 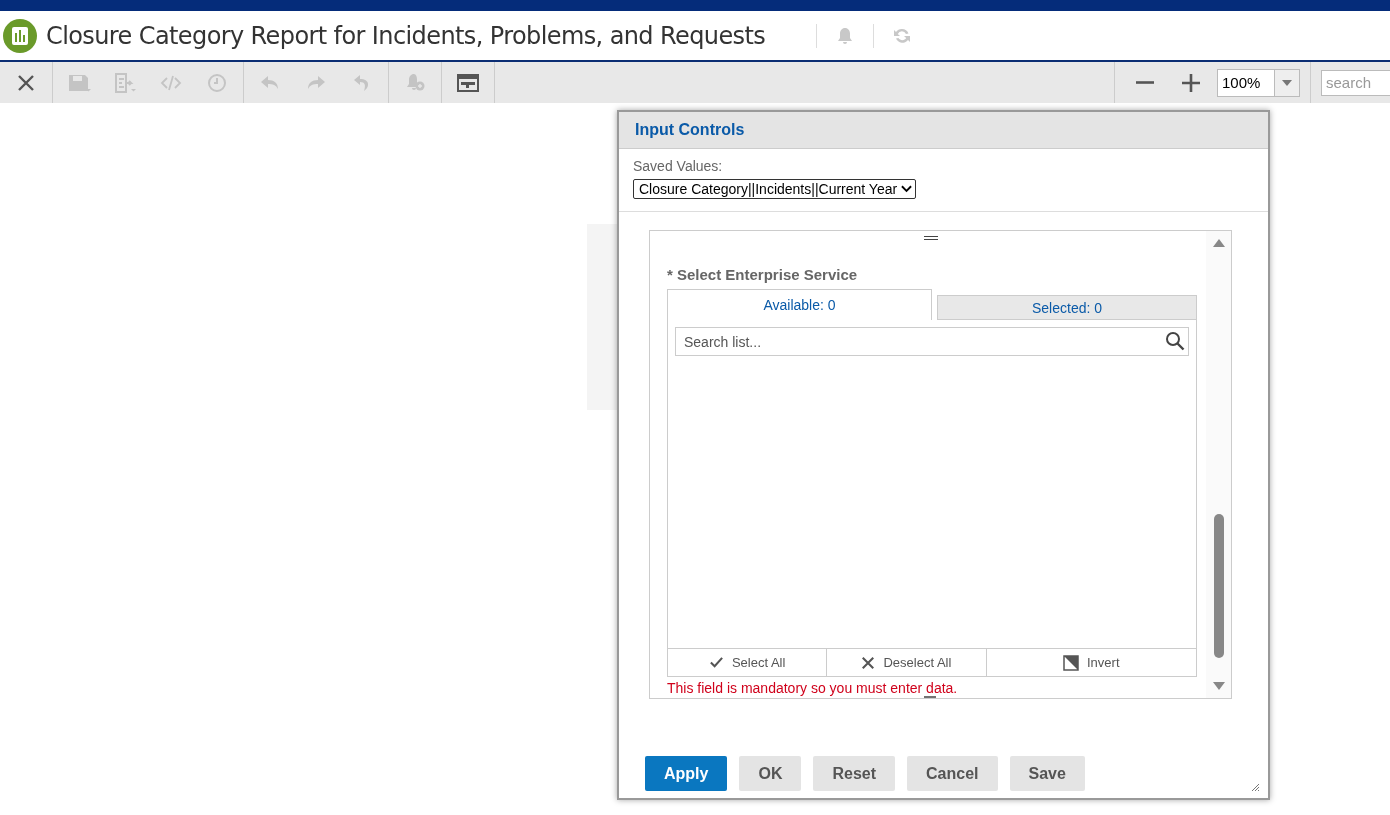 I want to click on zoom-field: 100%, so click(x=1258, y=82).